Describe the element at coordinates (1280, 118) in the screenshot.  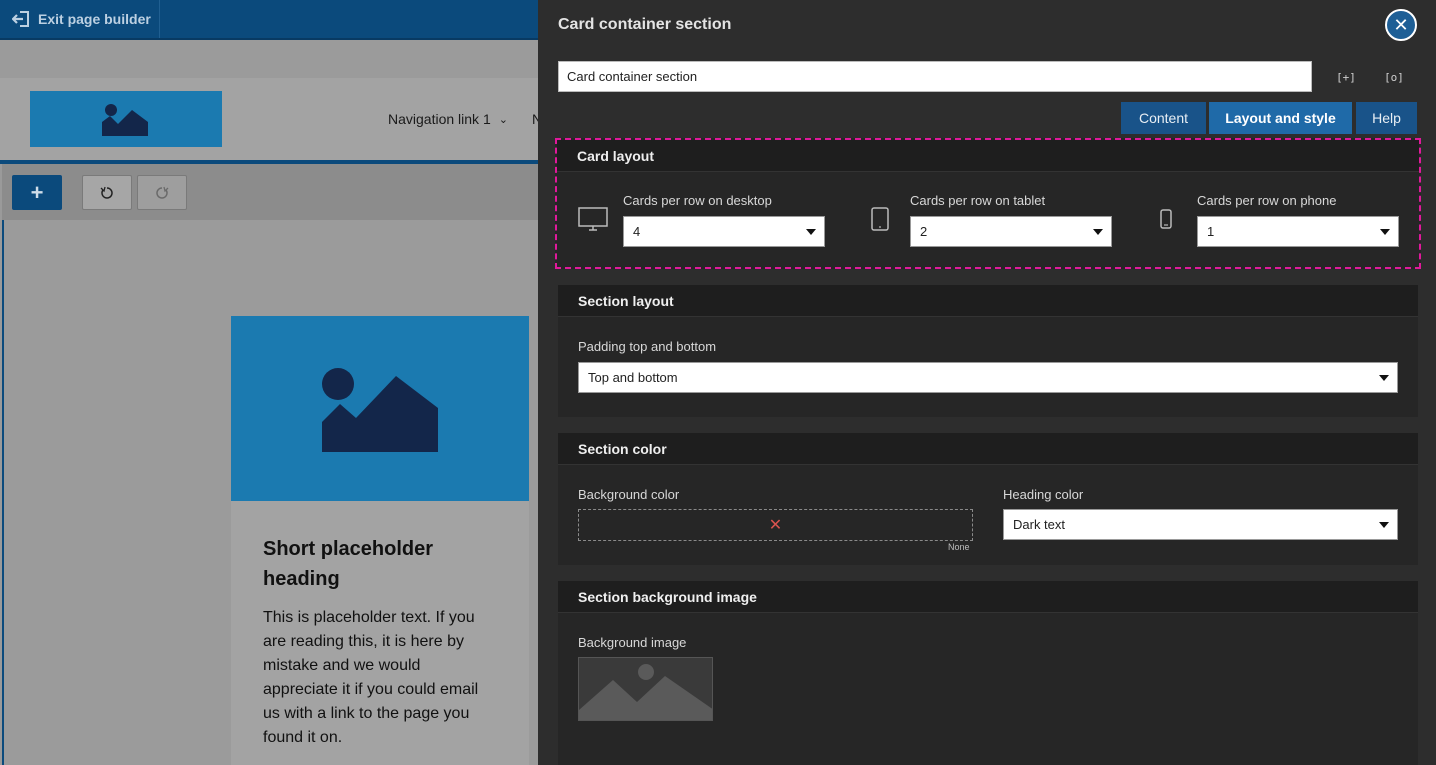
I see `tab-layout-and-style: Layout and style` at that location.